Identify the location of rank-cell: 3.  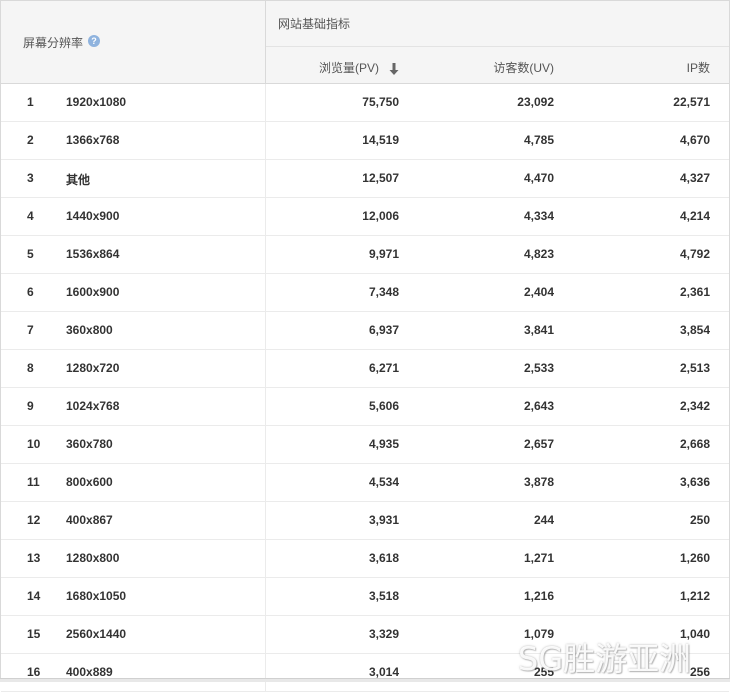
(30, 178).